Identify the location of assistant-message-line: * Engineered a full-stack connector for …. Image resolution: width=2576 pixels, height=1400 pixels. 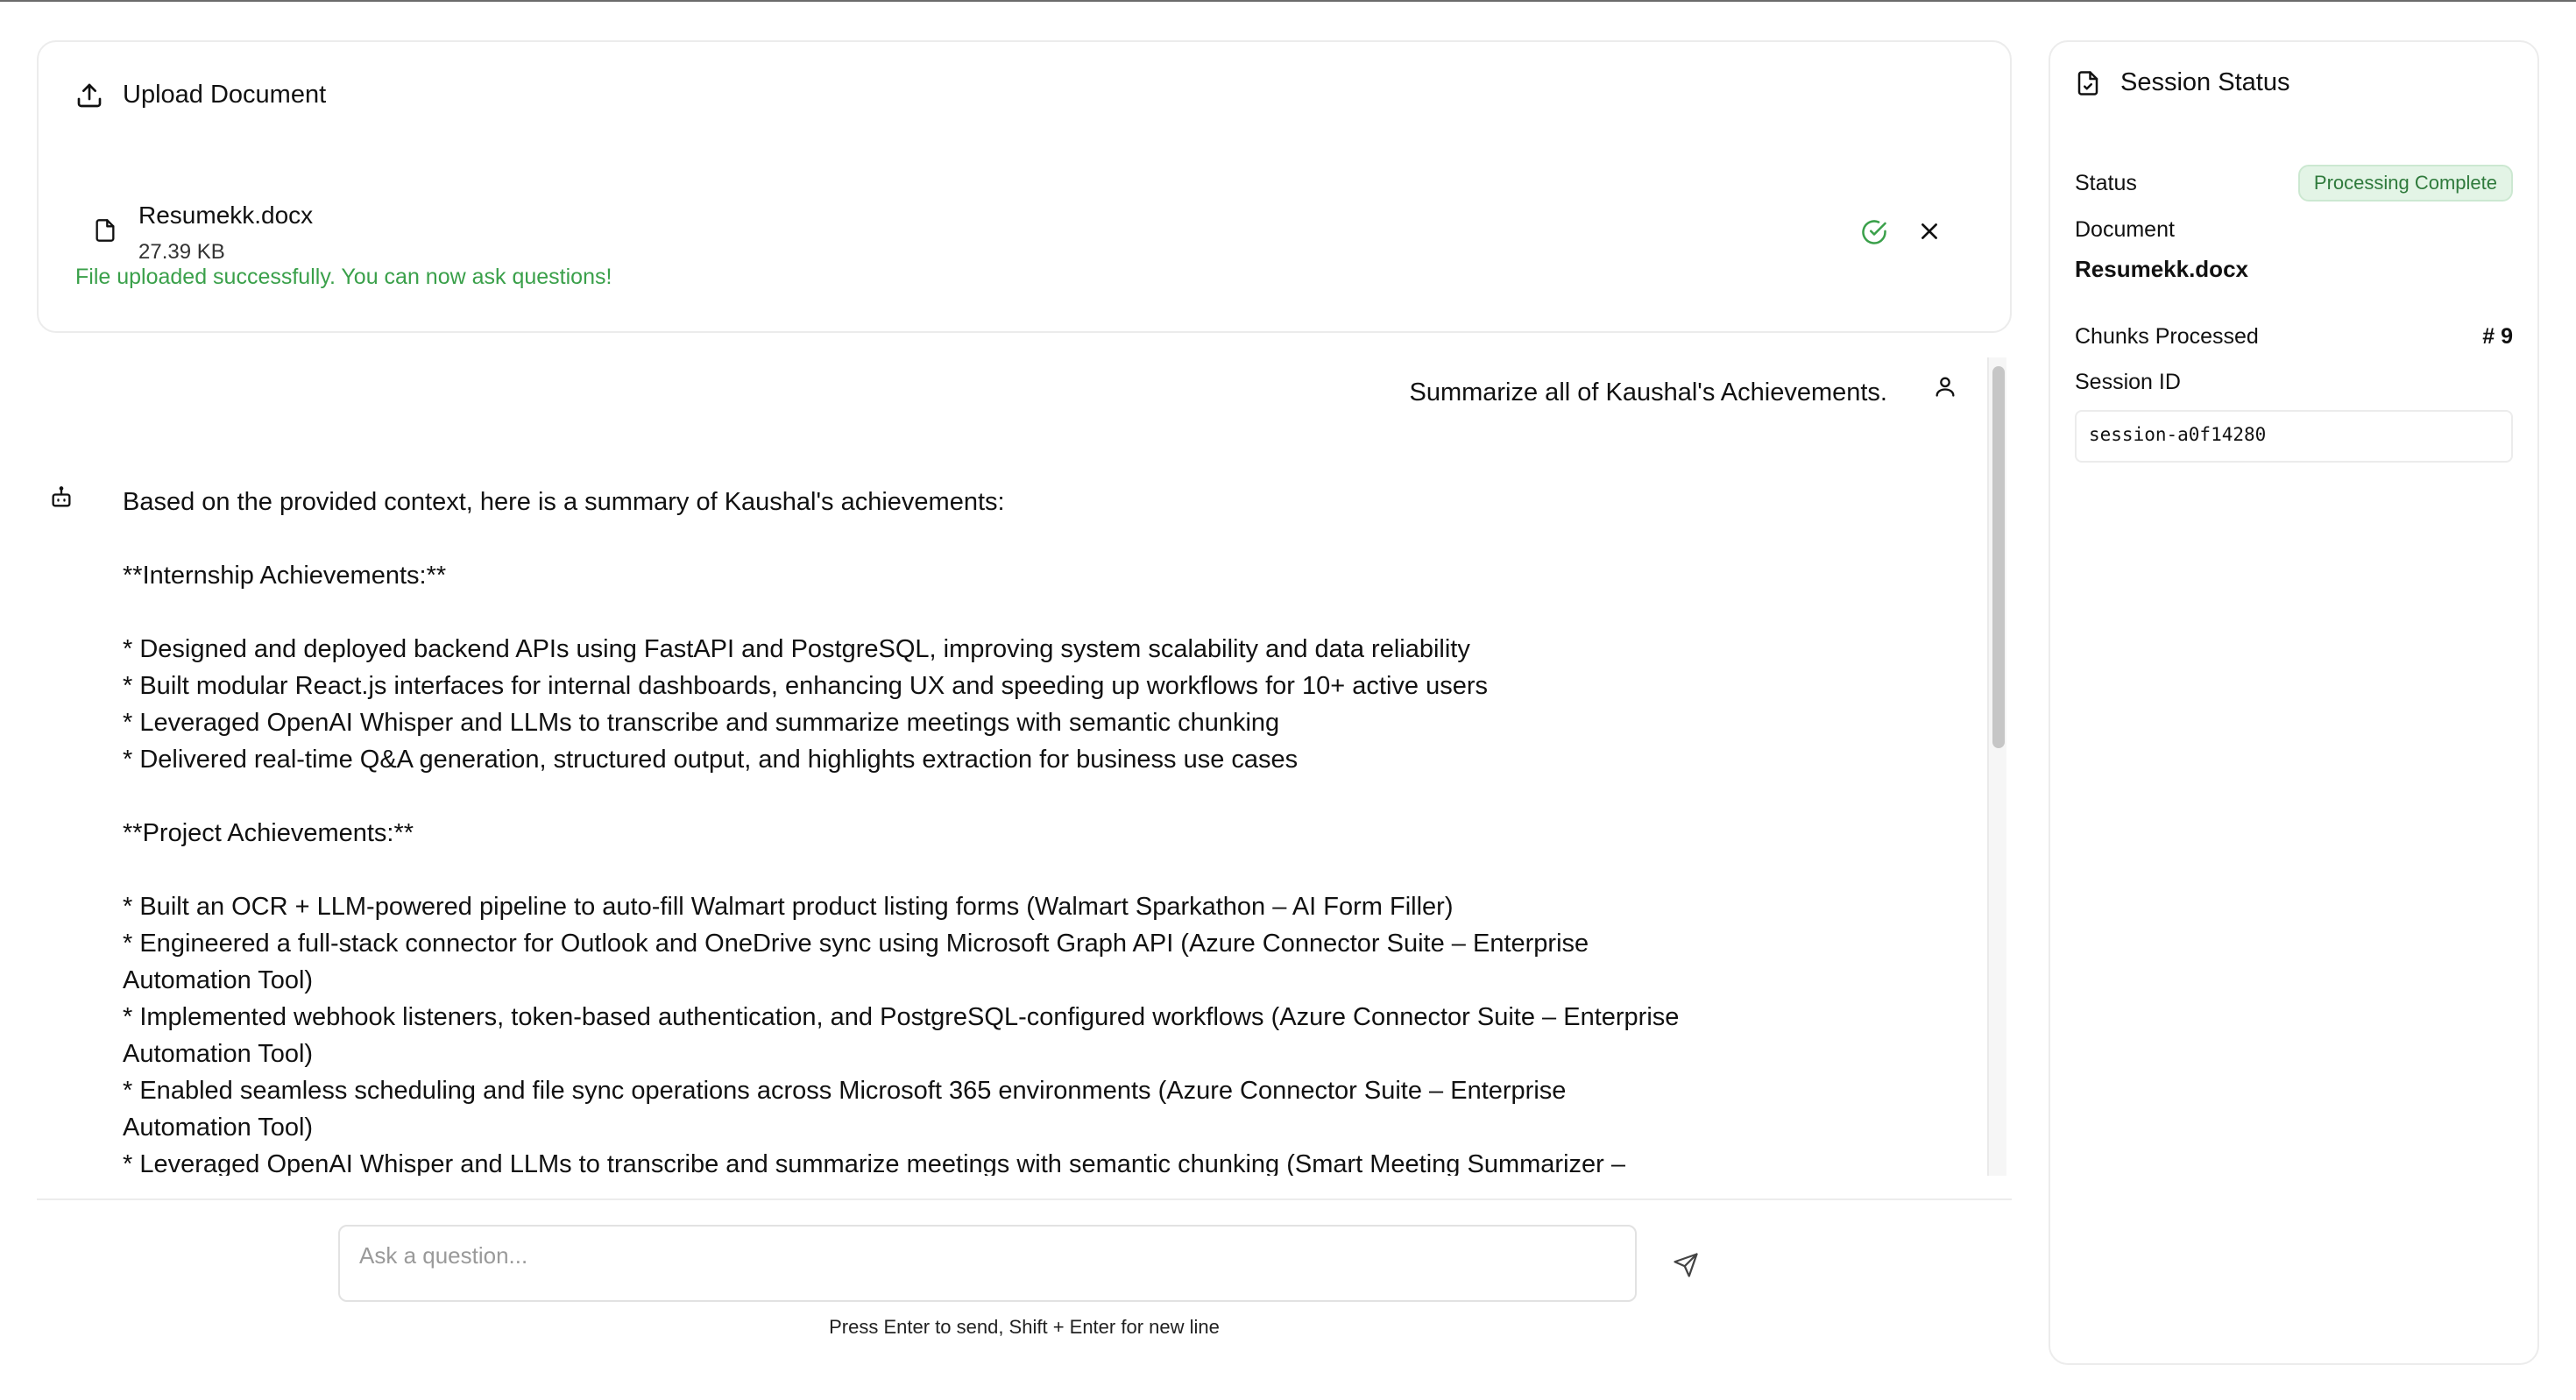
(859, 962).